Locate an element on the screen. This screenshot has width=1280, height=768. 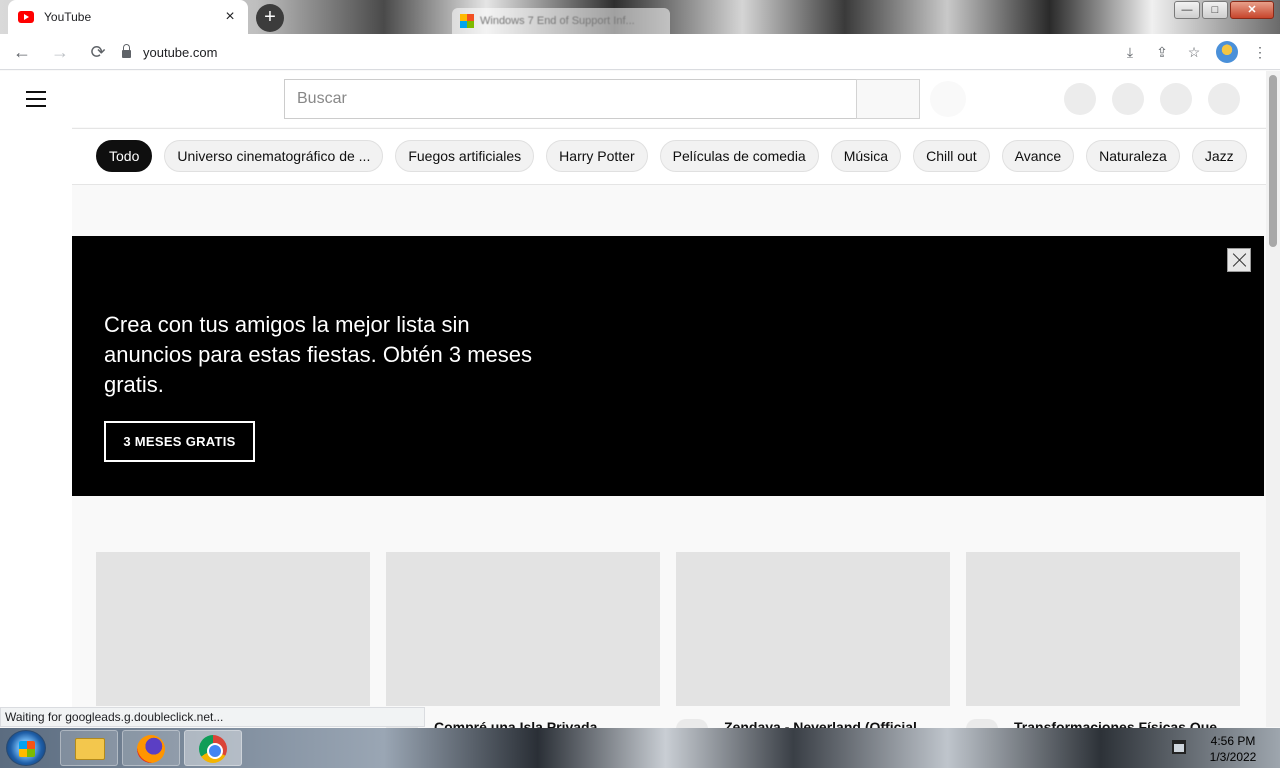
bookmark-star-icon: ☆ is located at coordinates (1194, 52).